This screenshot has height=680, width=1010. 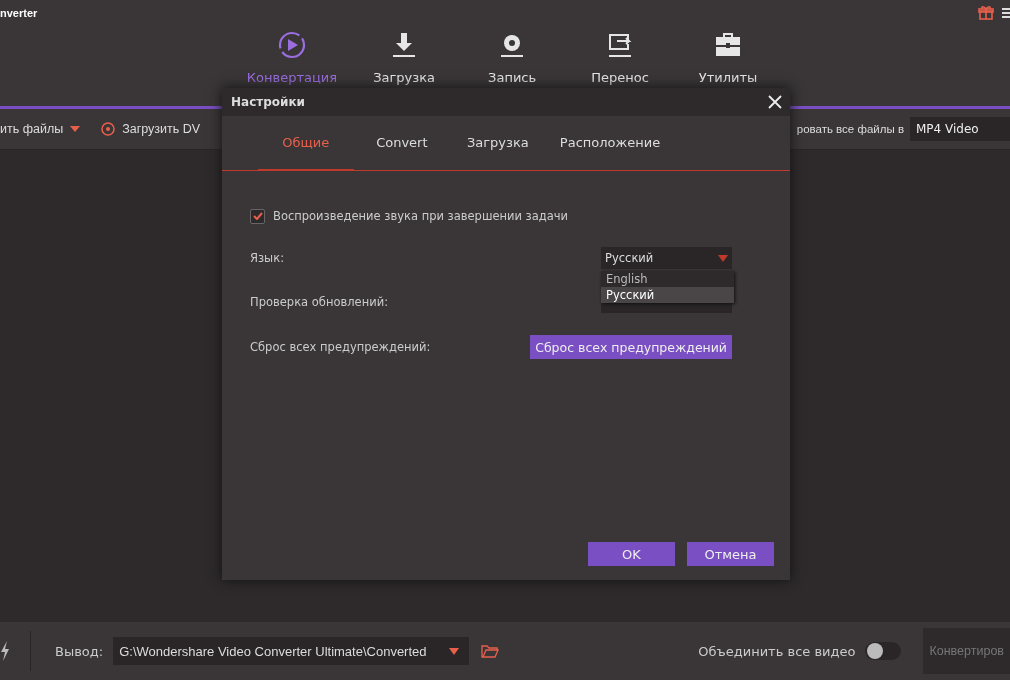 What do you see at coordinates (19, 13) in the screenshot?
I see `app-title: nverter` at bounding box center [19, 13].